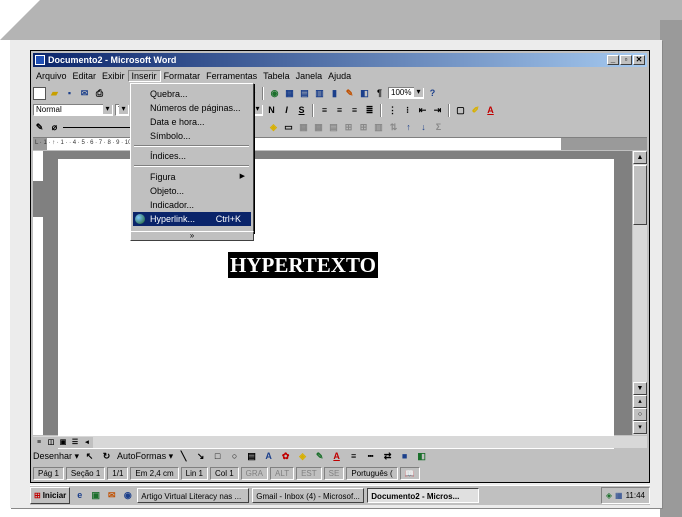 The width and height of the screenshot is (682, 517). What do you see at coordinates (363, 127) in the screenshot?
I see `distribute-columns-icon: ⊞` at bounding box center [363, 127].